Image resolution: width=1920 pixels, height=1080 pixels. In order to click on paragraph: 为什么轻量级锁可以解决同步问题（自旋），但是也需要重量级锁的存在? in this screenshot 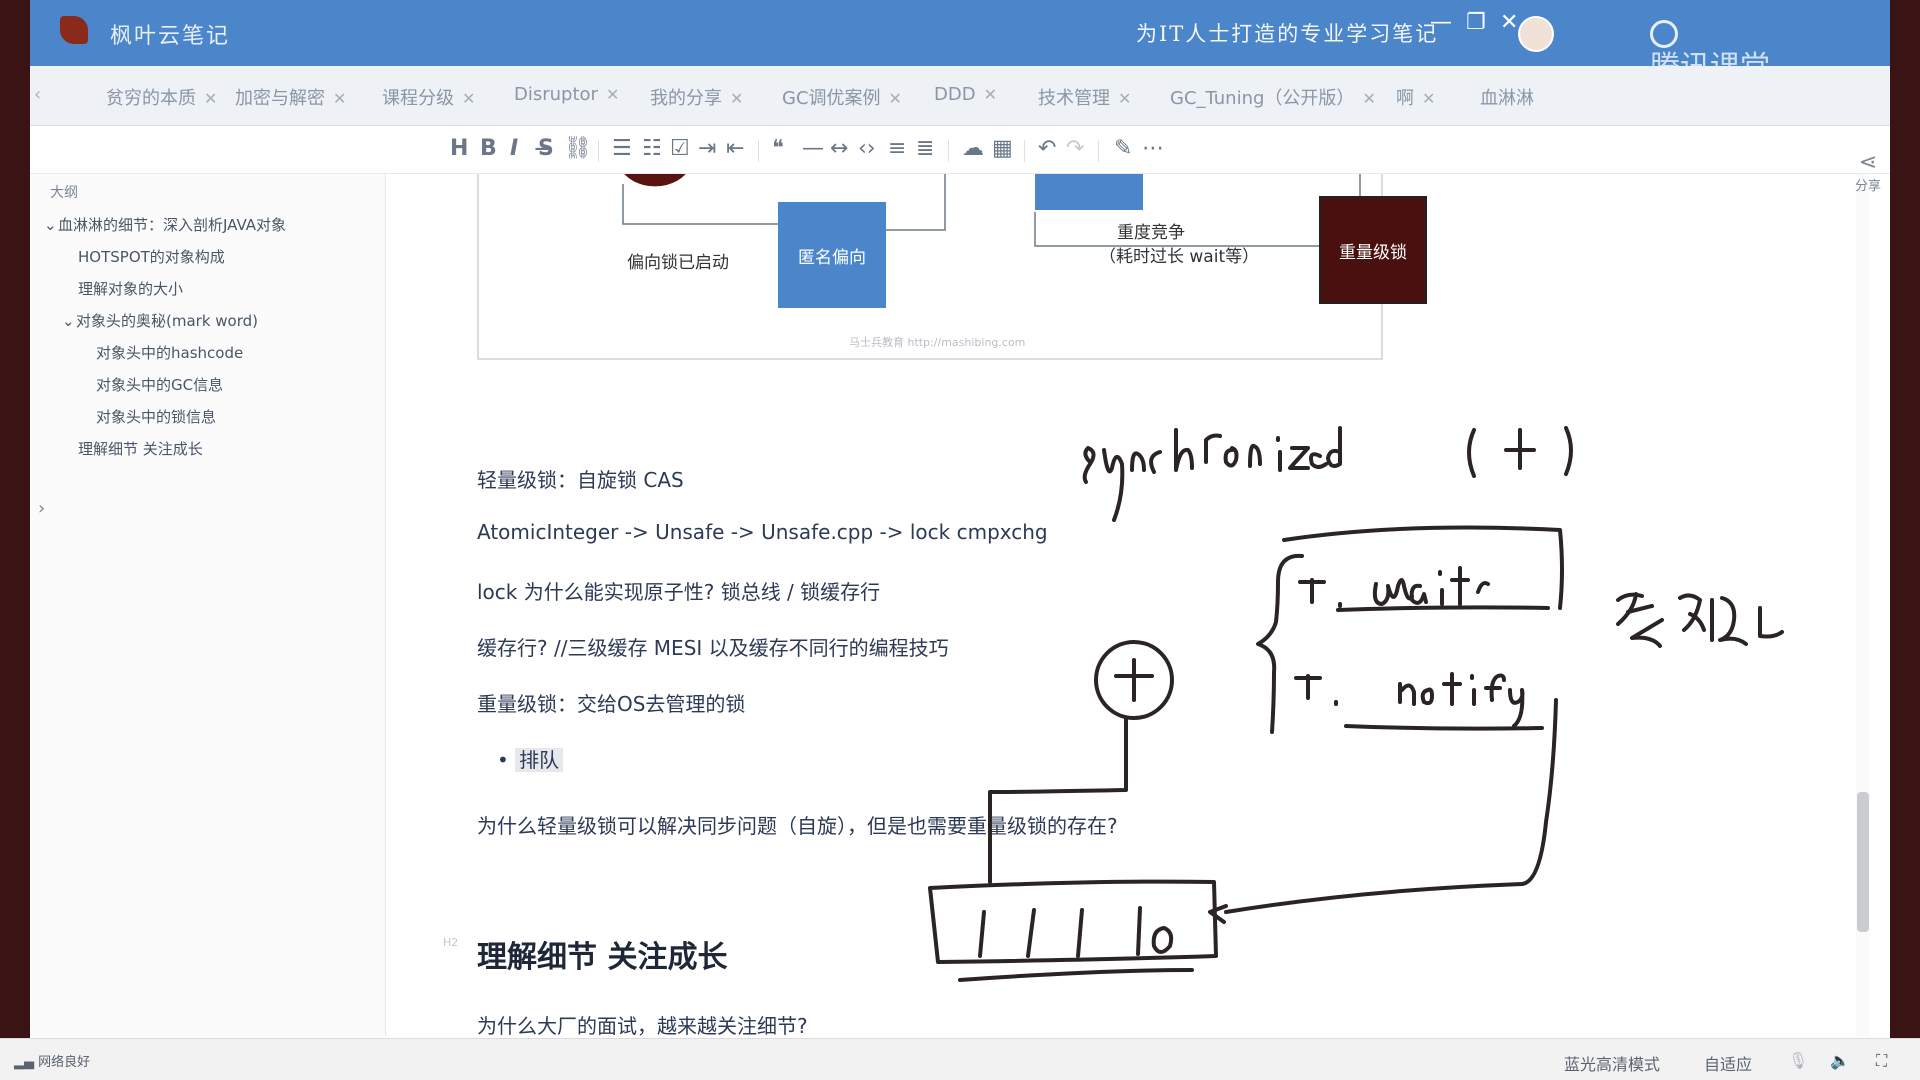, I will do `click(797, 826)`.